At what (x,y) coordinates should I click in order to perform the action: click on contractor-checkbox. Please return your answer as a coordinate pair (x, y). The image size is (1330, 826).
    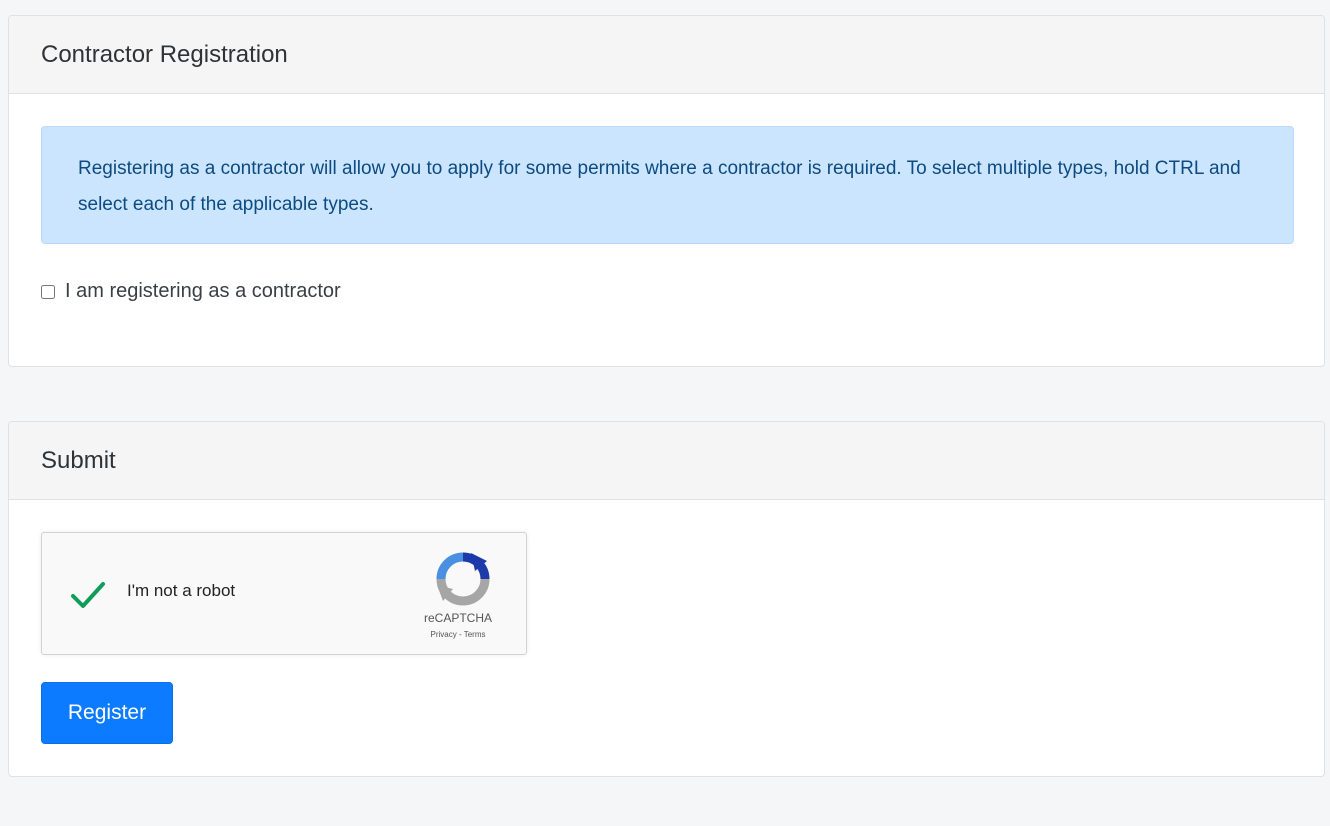
    Looking at the image, I should click on (48, 291).